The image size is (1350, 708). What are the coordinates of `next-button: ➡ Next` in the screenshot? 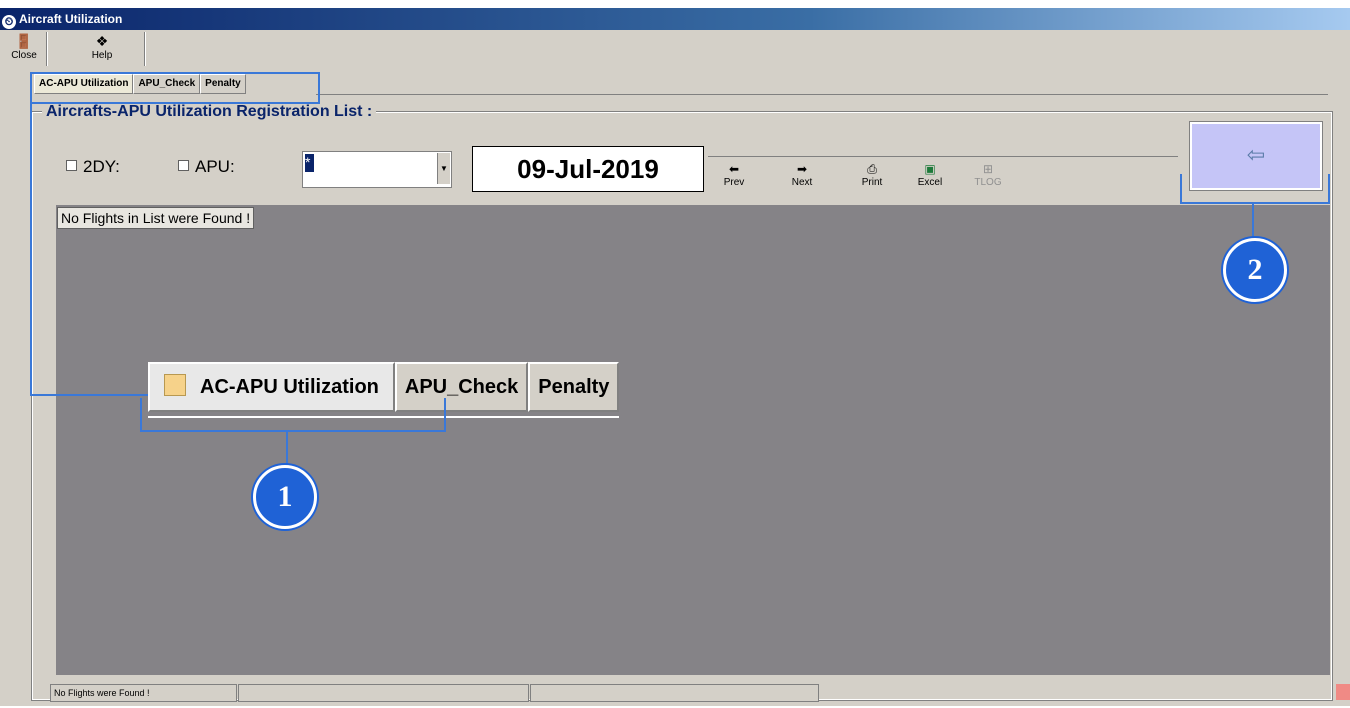 It's located at (802, 177).